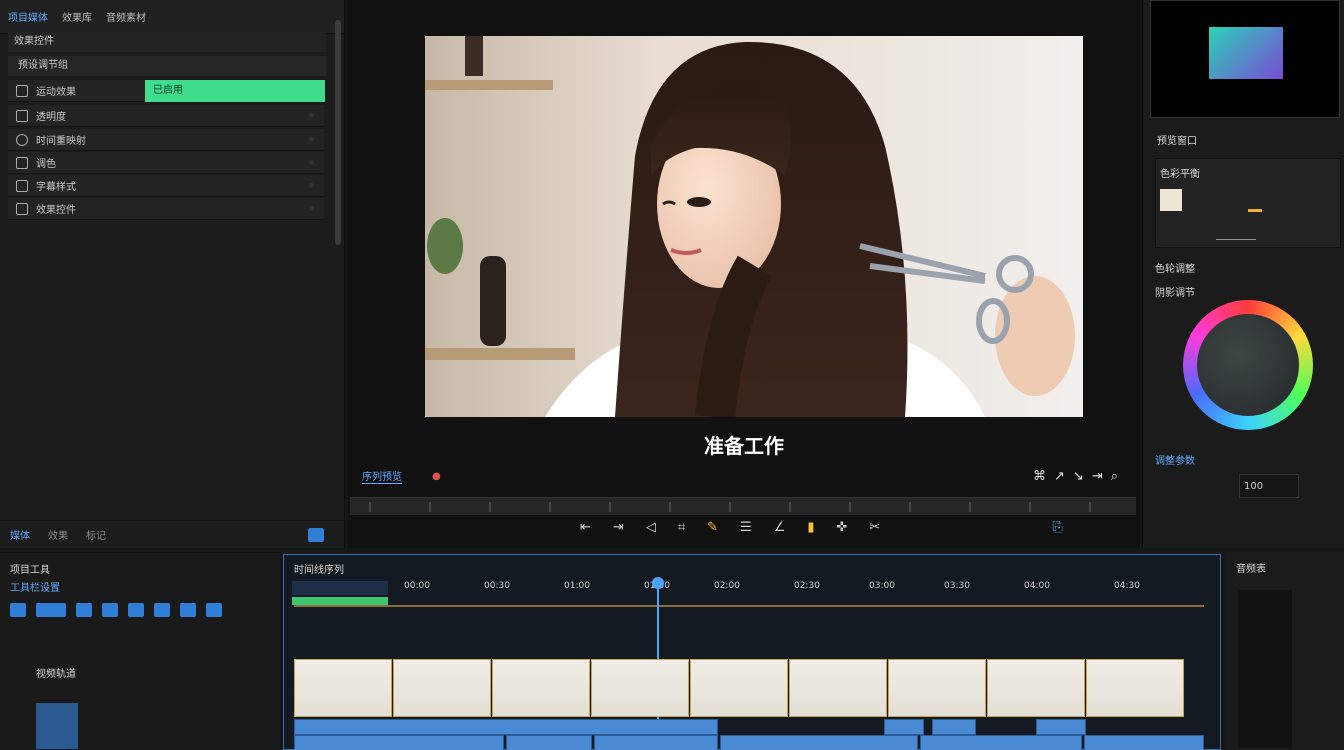  Describe the element at coordinates (235, 91) in the screenshot. I see `active-value-field: 已启用` at that location.